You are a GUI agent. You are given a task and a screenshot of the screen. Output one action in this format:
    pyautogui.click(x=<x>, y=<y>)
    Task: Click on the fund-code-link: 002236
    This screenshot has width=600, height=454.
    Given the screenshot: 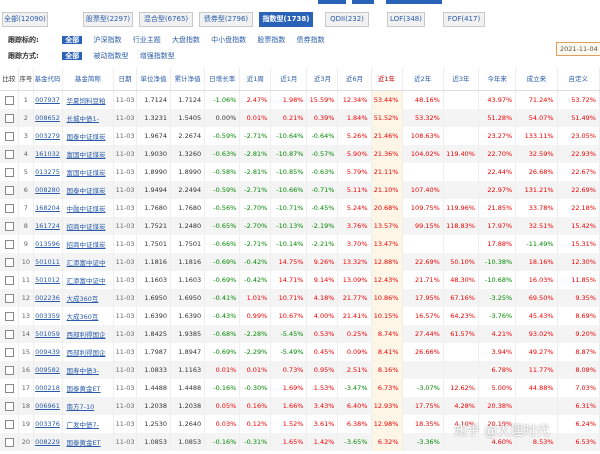 What is the action you would take?
    pyautogui.click(x=47, y=298)
    